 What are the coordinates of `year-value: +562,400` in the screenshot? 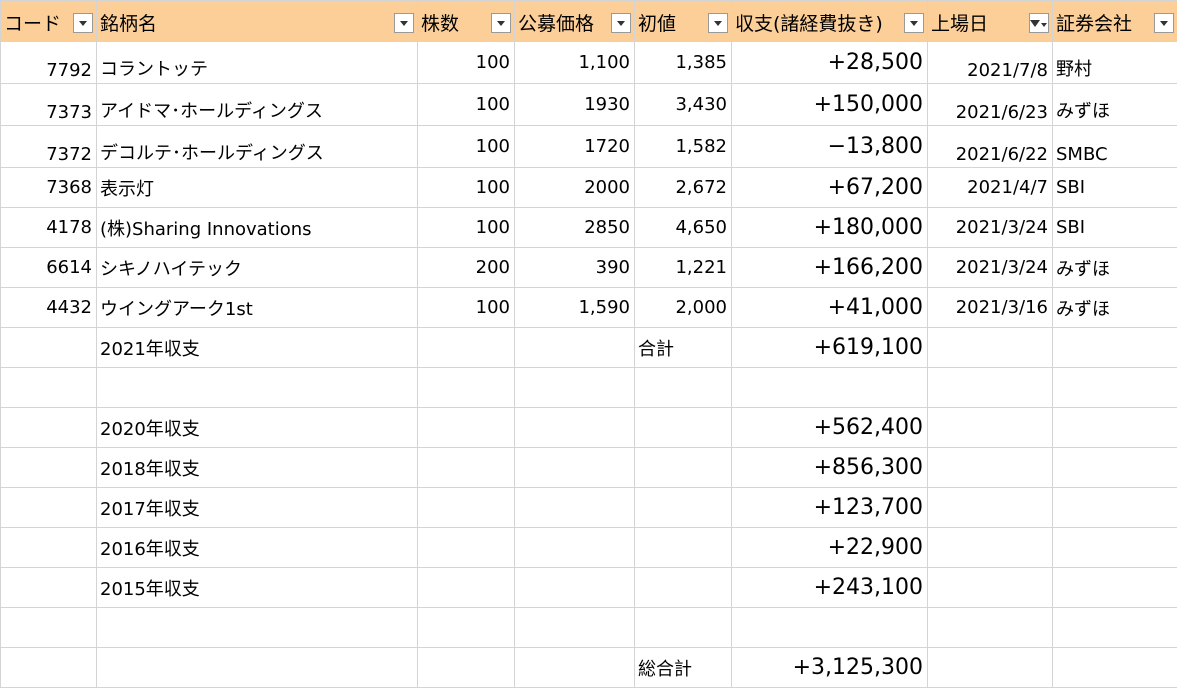 It's located at (830, 428).